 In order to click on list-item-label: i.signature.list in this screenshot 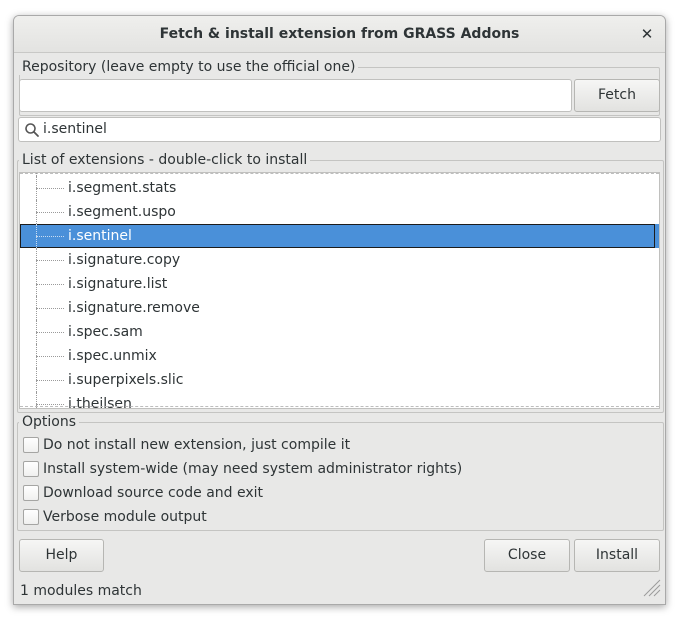, I will do `click(118, 284)`.